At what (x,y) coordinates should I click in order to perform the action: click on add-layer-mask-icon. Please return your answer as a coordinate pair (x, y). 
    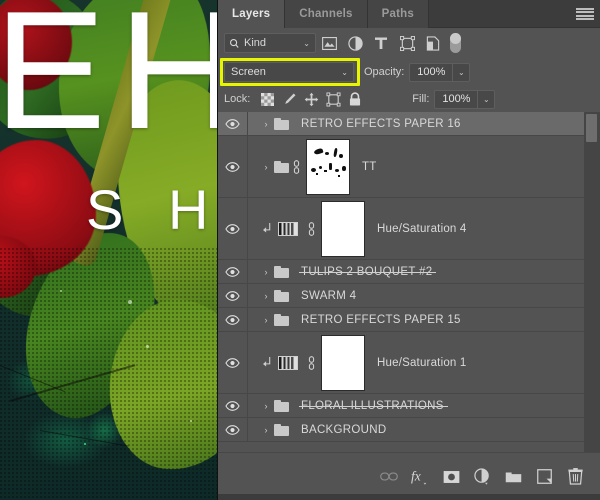
    Looking at the image, I should click on (451, 477).